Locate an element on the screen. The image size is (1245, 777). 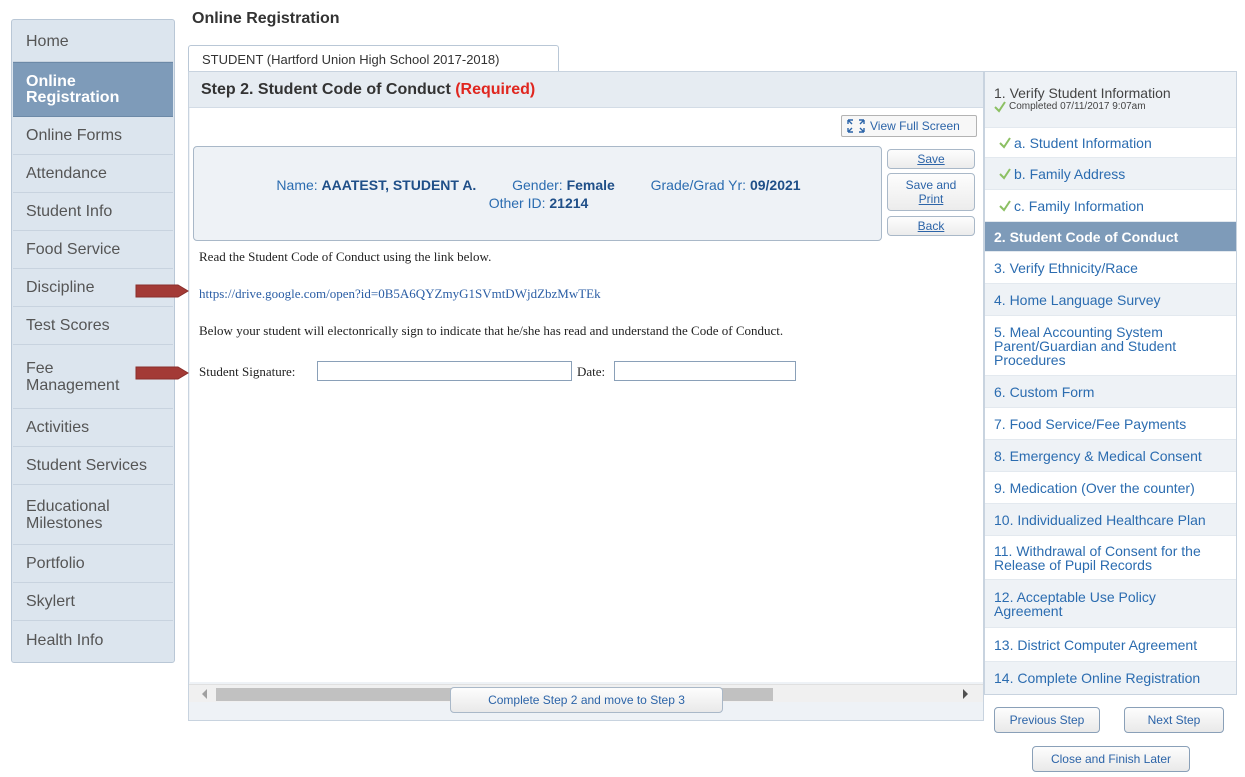
step-1a-label: a. Student Information is located at coordinates (1083, 142).